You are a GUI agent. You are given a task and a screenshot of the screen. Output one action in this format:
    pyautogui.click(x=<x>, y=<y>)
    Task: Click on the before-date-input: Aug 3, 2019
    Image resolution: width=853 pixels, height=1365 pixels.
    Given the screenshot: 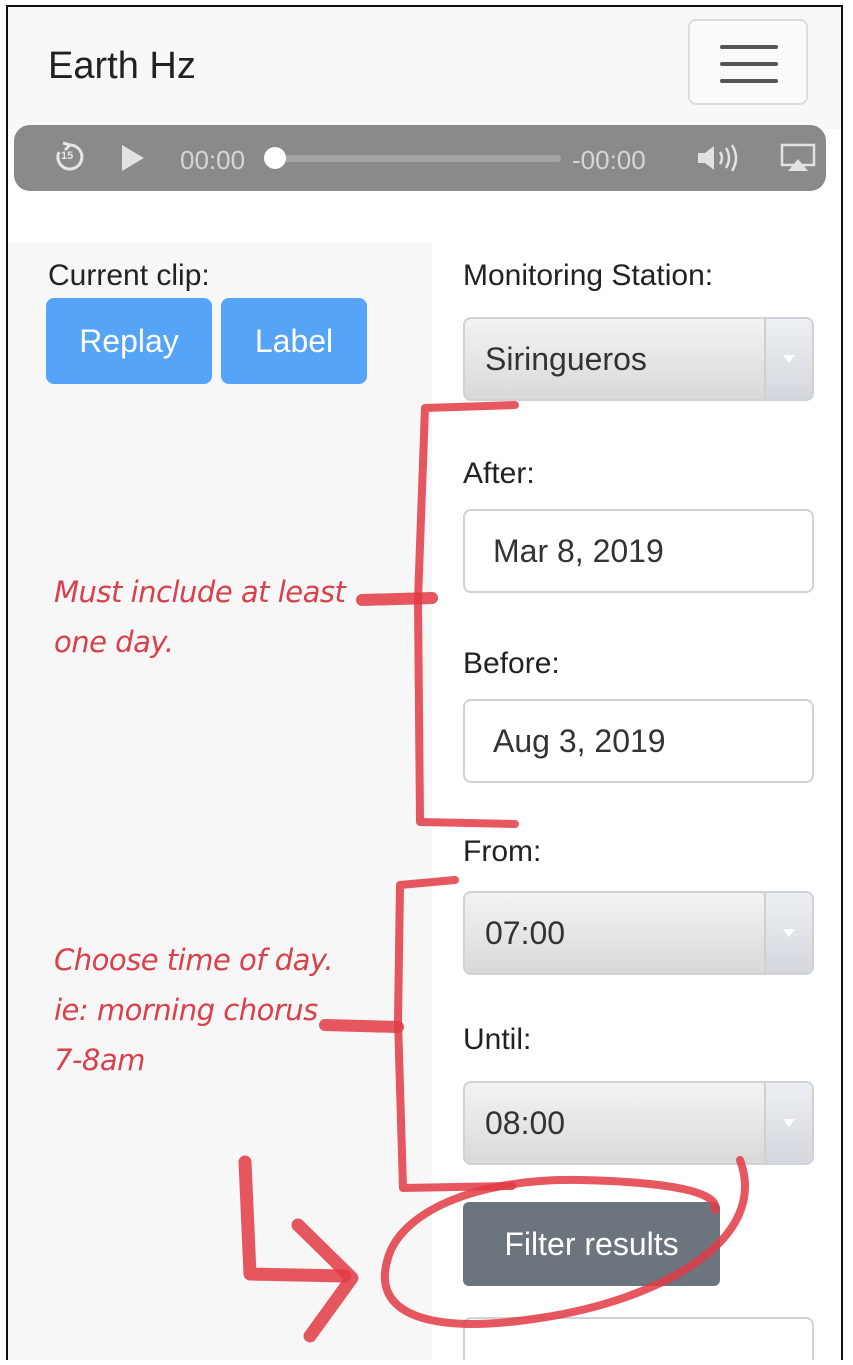 What is the action you would take?
    pyautogui.click(x=638, y=741)
    